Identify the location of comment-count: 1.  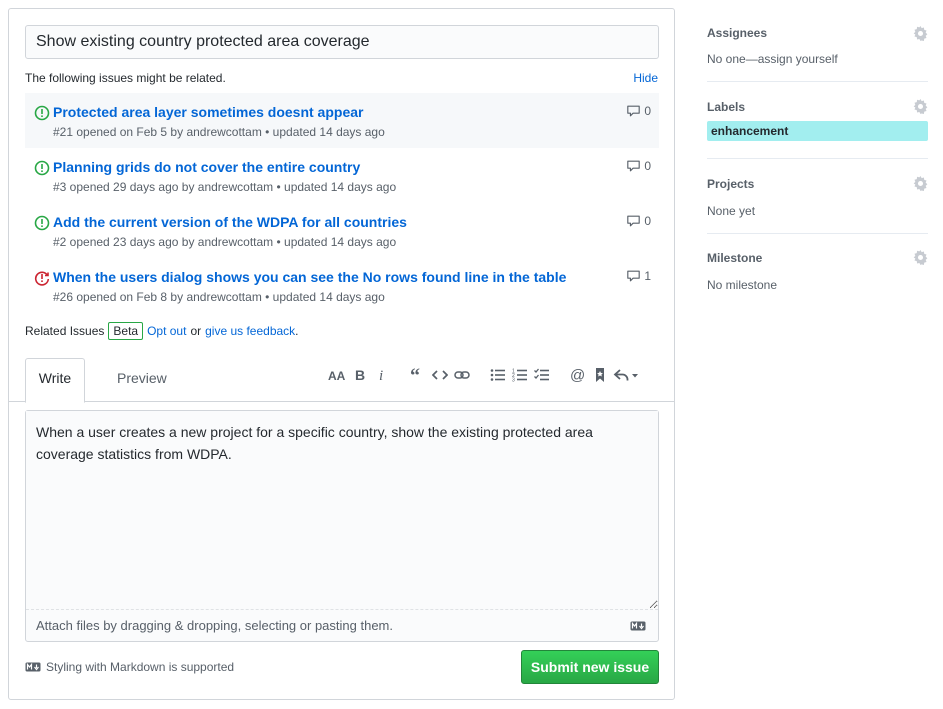
(638, 276).